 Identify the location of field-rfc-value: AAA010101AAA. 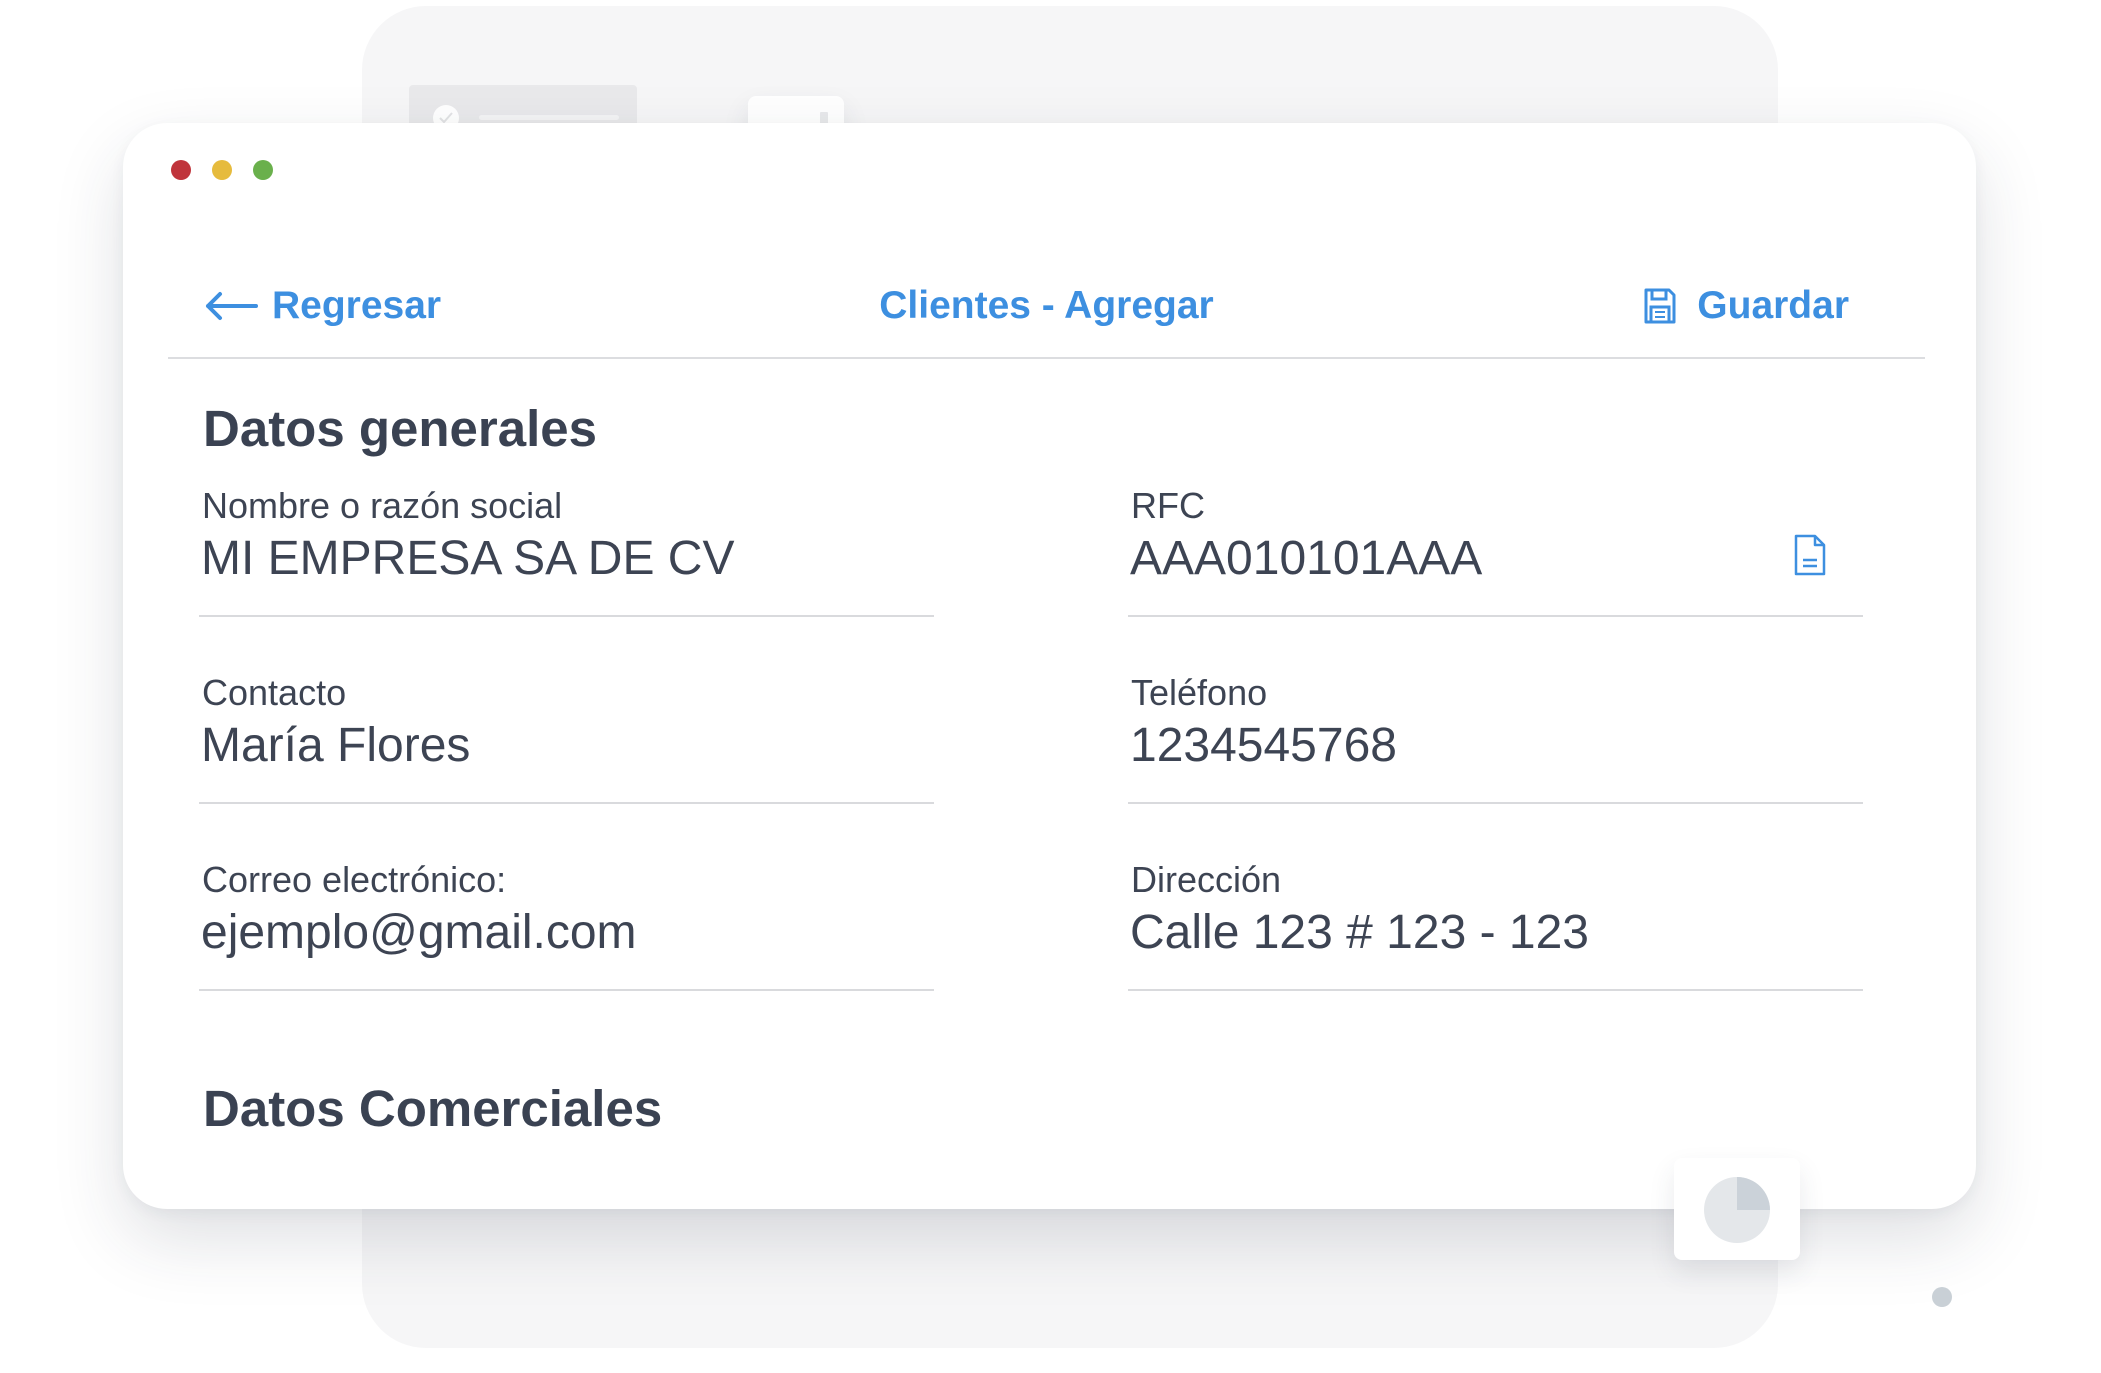
(1306, 558).